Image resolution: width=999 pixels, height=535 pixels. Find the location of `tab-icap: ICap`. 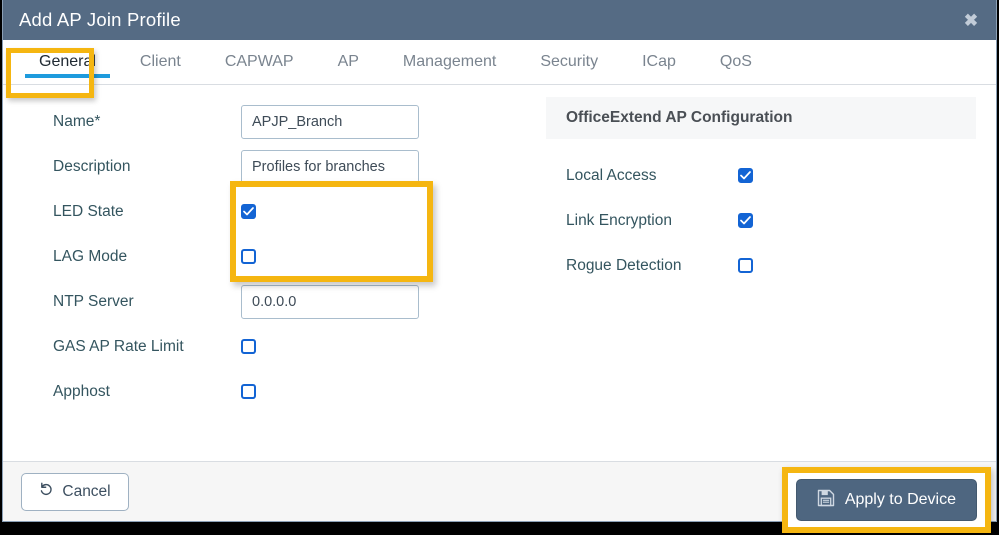

tab-icap: ICap is located at coordinates (659, 62).